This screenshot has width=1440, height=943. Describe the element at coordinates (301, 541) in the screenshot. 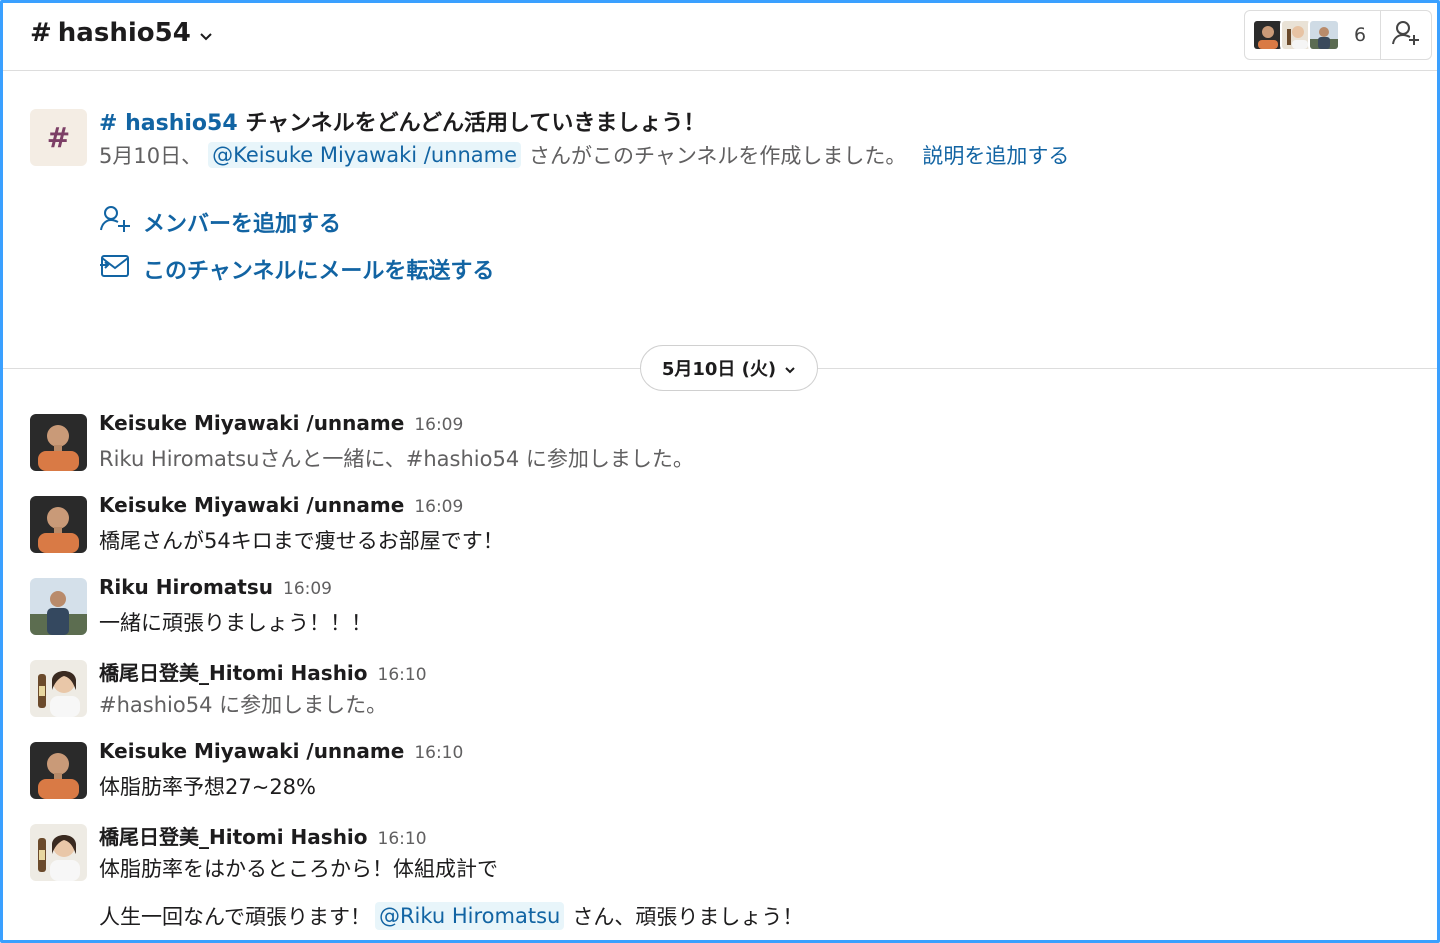

I see `message-text: 橋尾さんが54キロまで痩せるお部屋です！` at that location.